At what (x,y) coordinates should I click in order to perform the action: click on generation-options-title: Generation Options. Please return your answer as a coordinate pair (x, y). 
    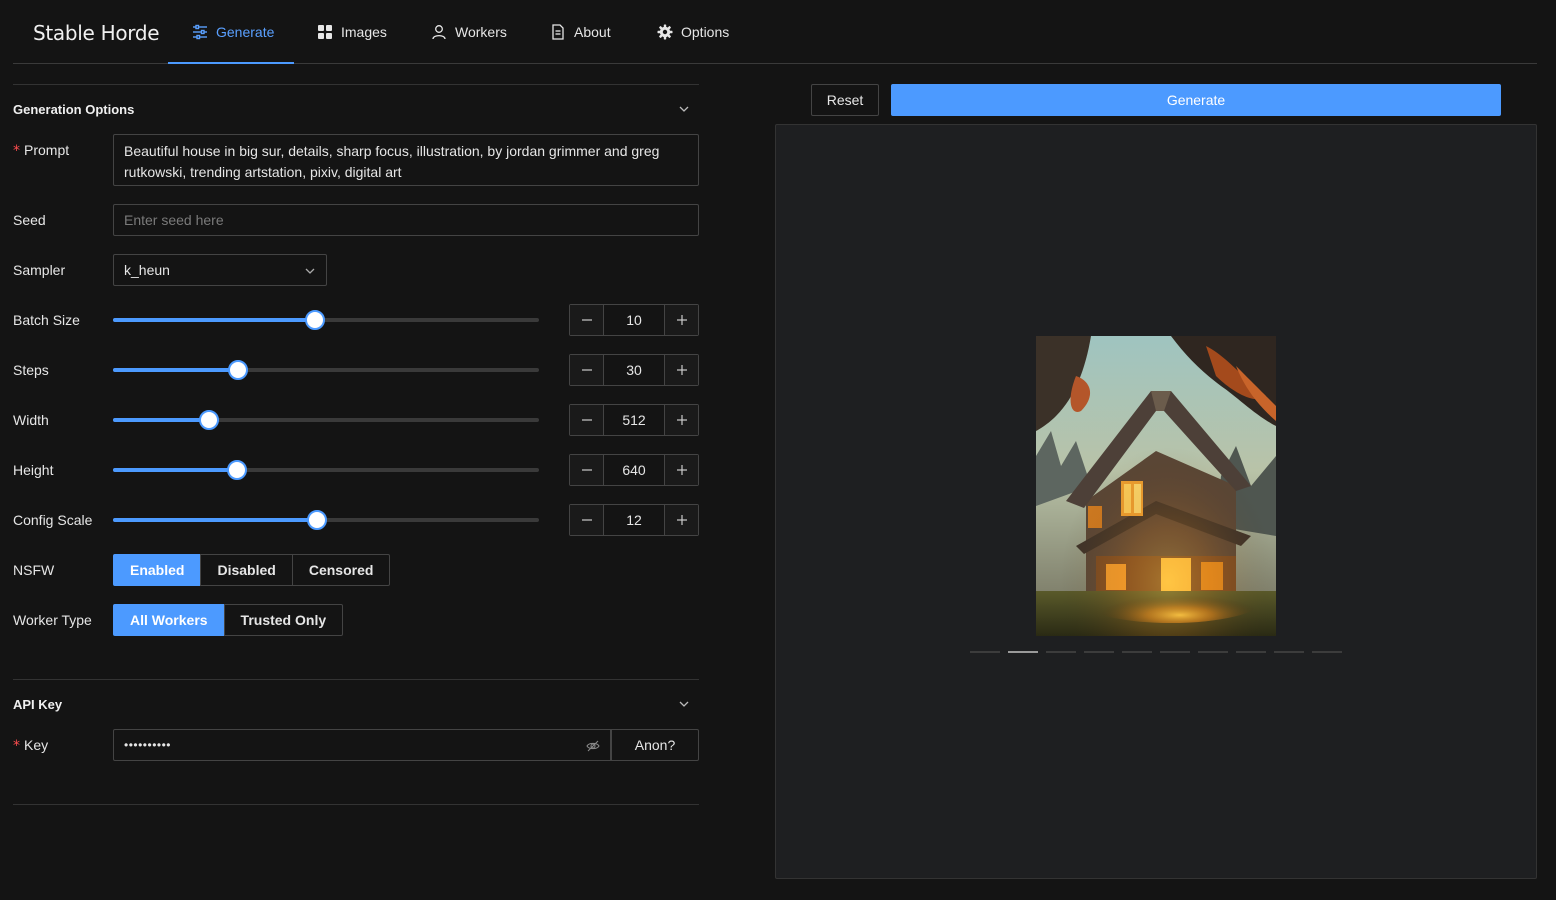
    Looking at the image, I should click on (73, 109).